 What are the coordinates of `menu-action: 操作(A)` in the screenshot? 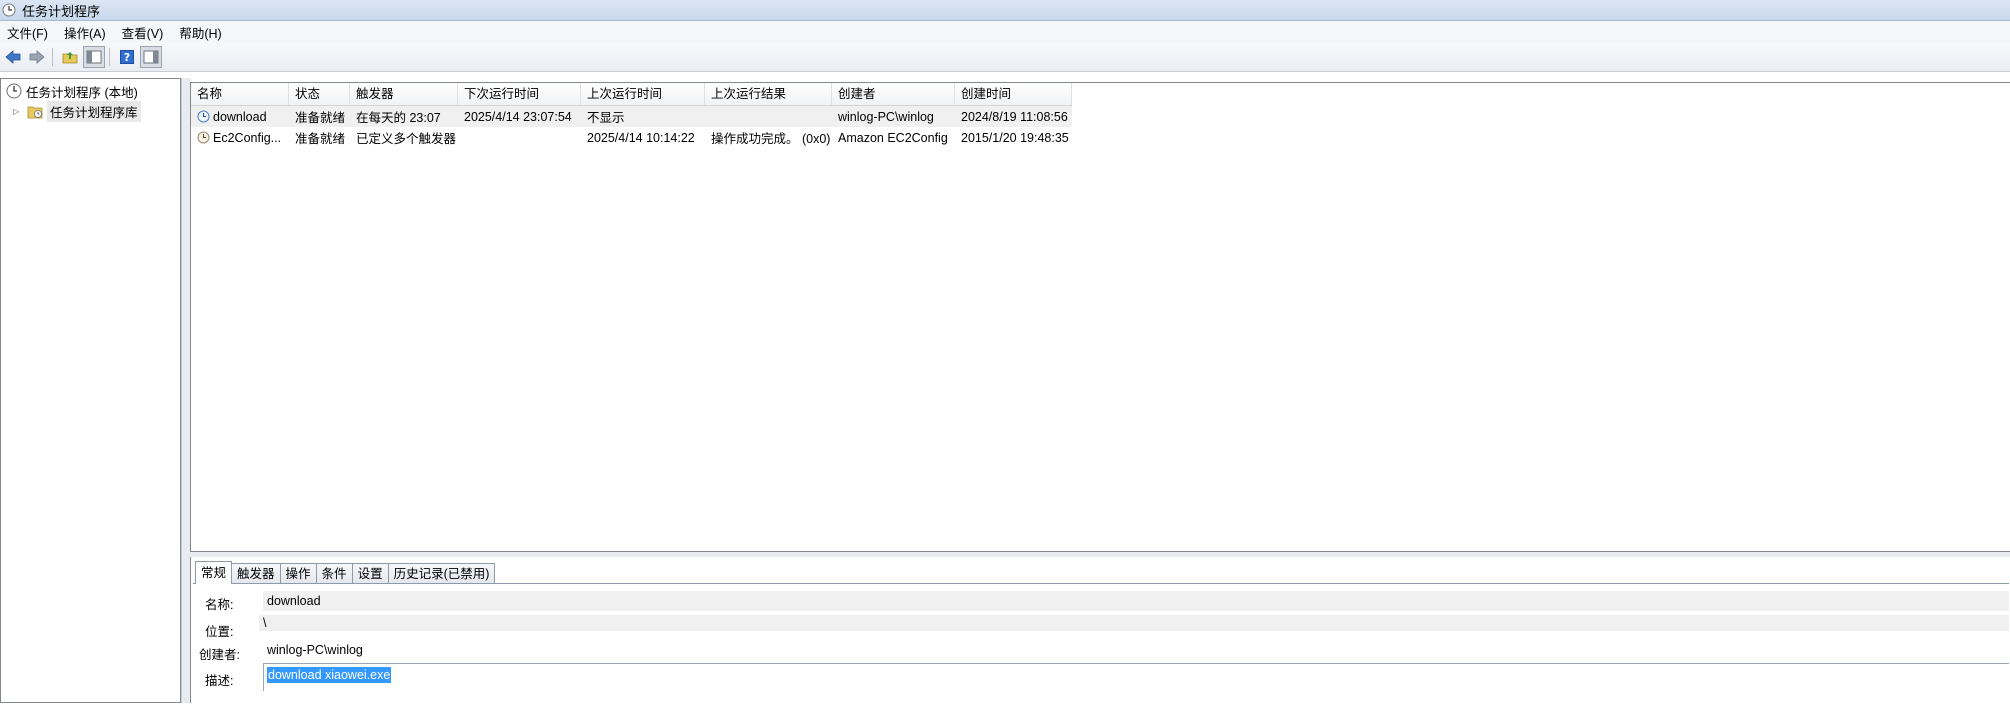 It's located at (85, 32).